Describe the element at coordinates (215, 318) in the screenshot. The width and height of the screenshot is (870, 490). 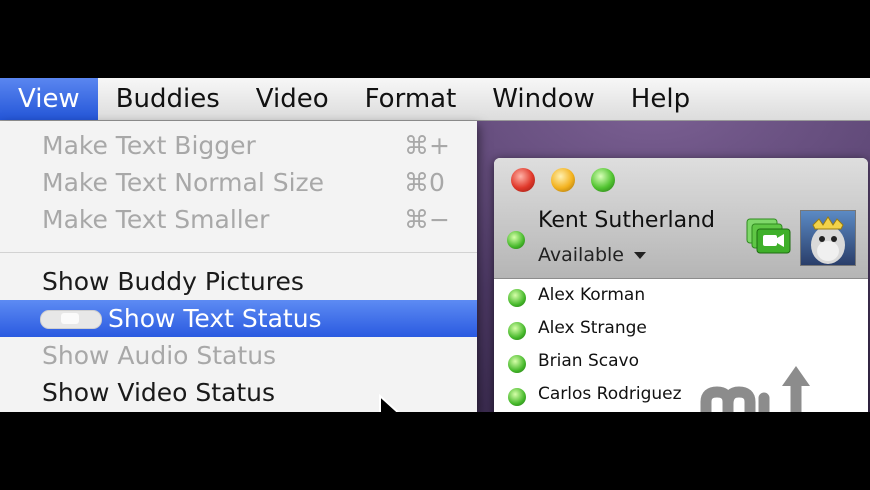
I see `menu-item-label: Show Text Status` at that location.